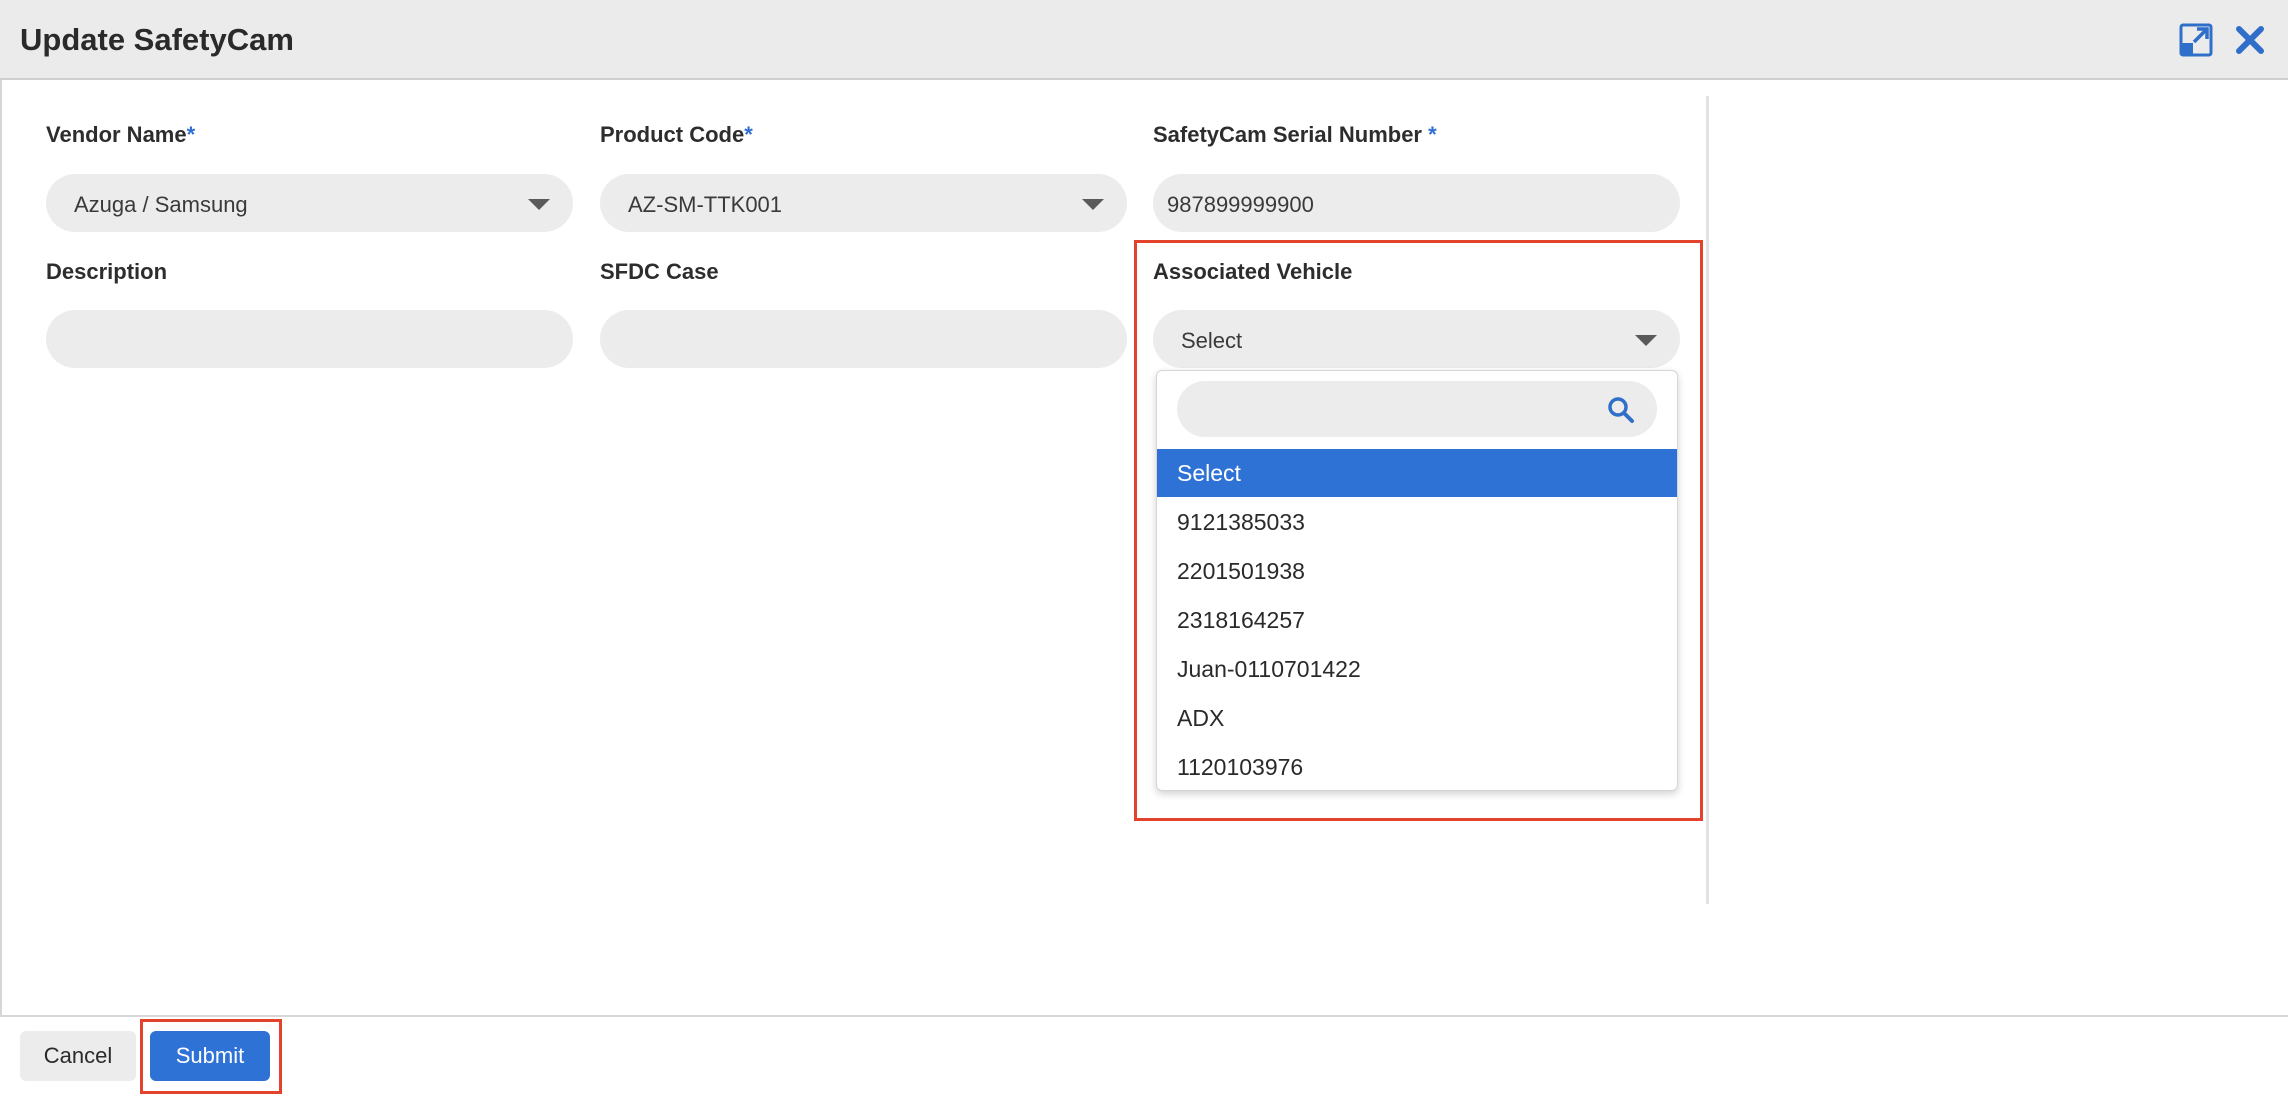 This screenshot has height=1094, width=2288. What do you see at coordinates (1417, 409) in the screenshot?
I see `dropdown-search-input` at bounding box center [1417, 409].